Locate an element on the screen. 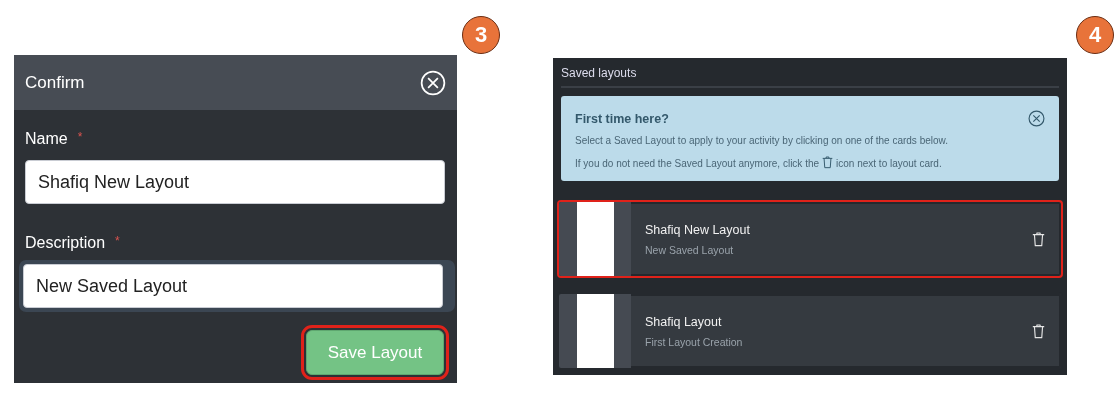 The image size is (1116, 404). input-field: New Saved Layout is located at coordinates (233, 286).